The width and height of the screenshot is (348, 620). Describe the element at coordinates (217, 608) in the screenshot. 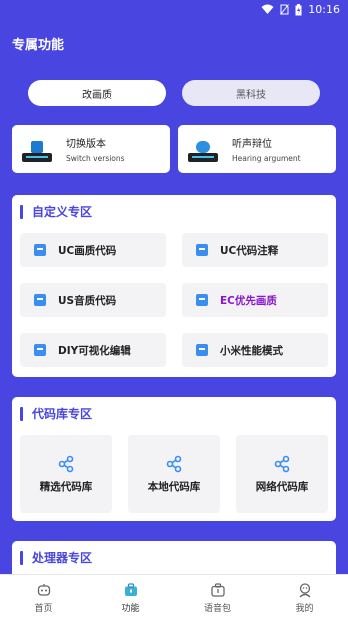

I see `nav-voice-pack-label: 语音包` at that location.